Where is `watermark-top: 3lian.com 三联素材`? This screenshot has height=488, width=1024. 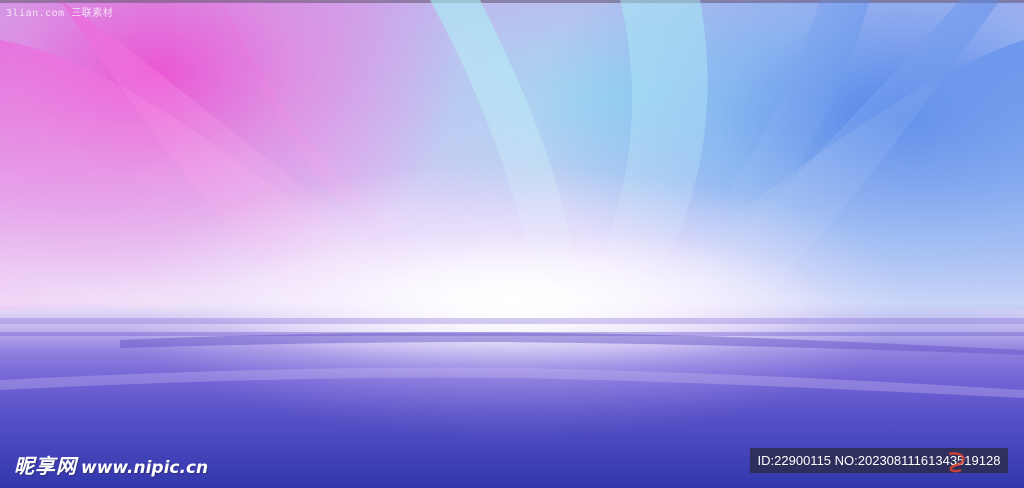
watermark-top: 3lian.com 三联素材 is located at coordinates (60, 13).